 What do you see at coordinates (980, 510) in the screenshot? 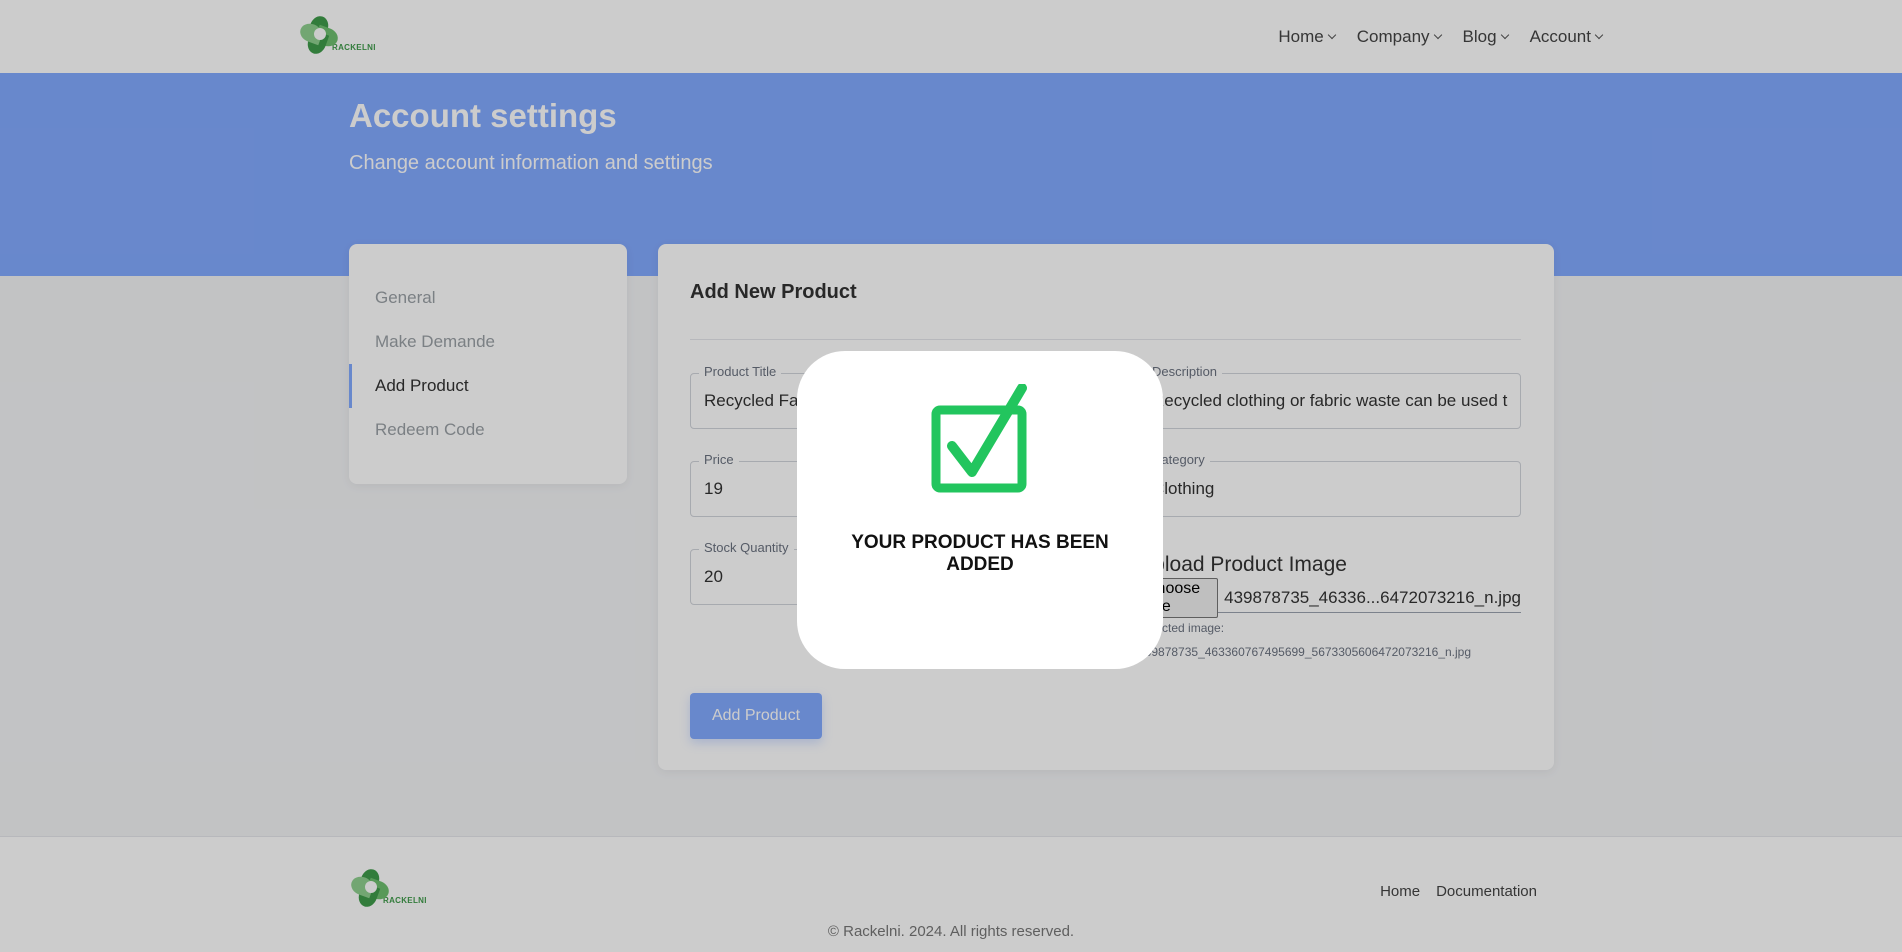
I see `success-modal: YOUR PRODUCT HAS BEEN ADDED` at bounding box center [980, 510].